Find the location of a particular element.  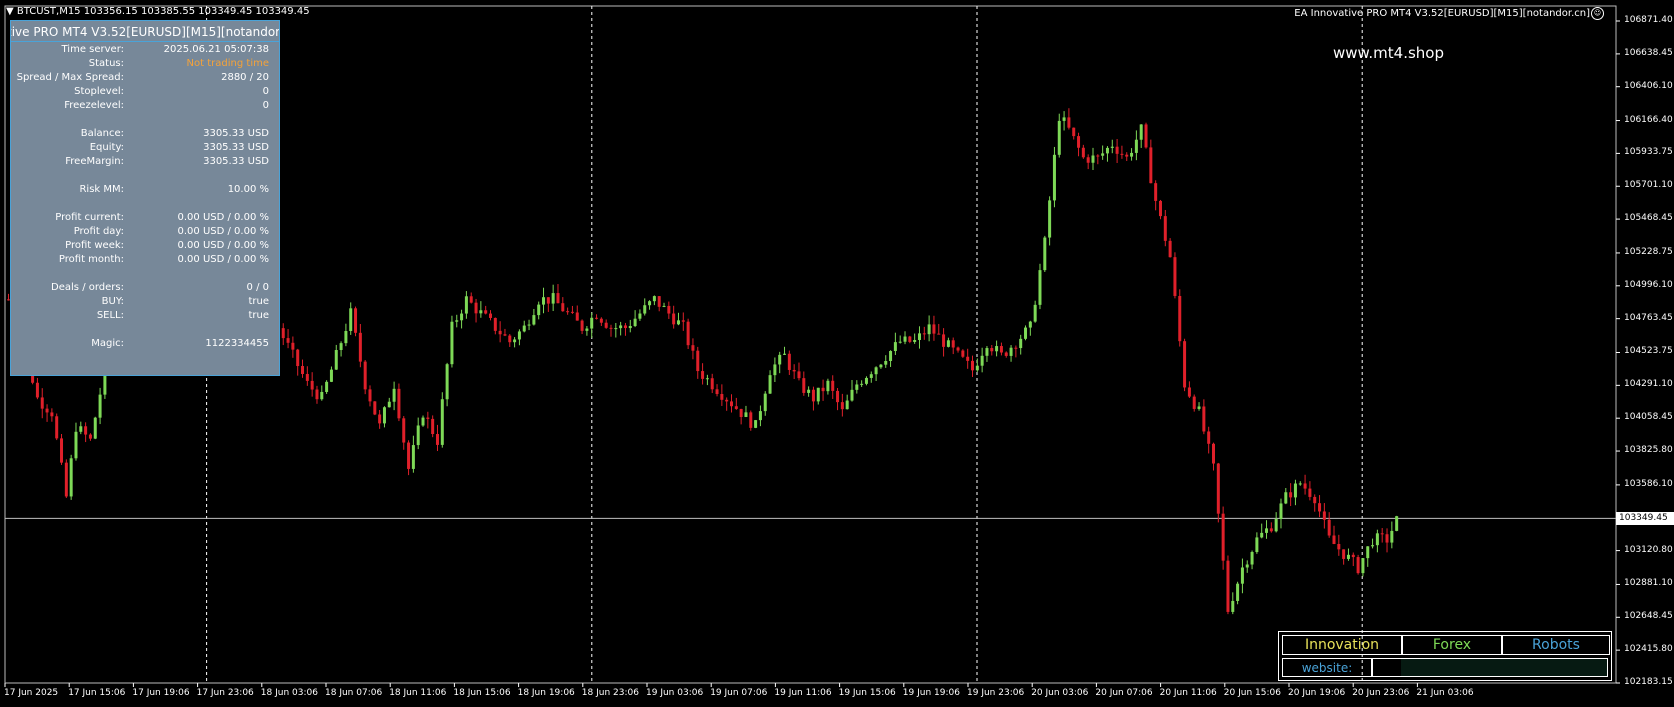

time-tick-label: 18 Jun 03:06 is located at coordinates (289, 693).